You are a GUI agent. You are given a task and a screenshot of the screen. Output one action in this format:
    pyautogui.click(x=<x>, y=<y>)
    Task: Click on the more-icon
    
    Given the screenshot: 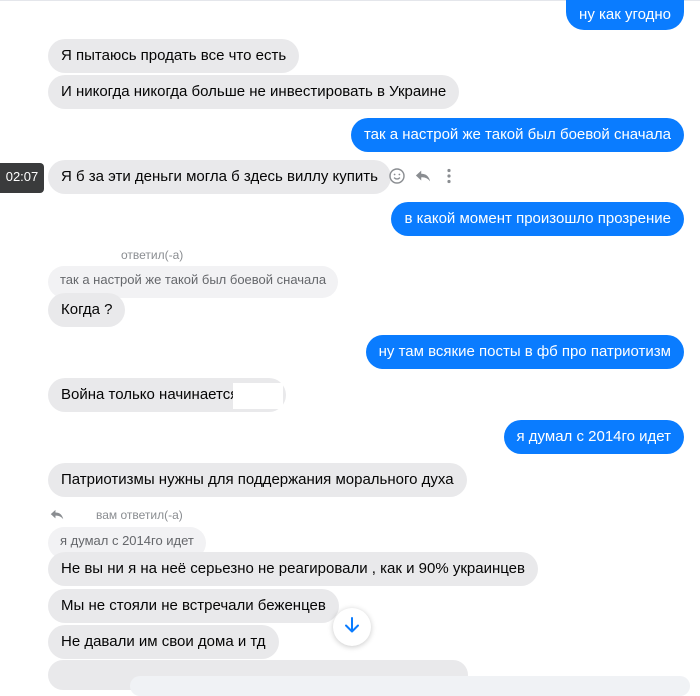 What is the action you would take?
    pyautogui.click(x=449, y=176)
    